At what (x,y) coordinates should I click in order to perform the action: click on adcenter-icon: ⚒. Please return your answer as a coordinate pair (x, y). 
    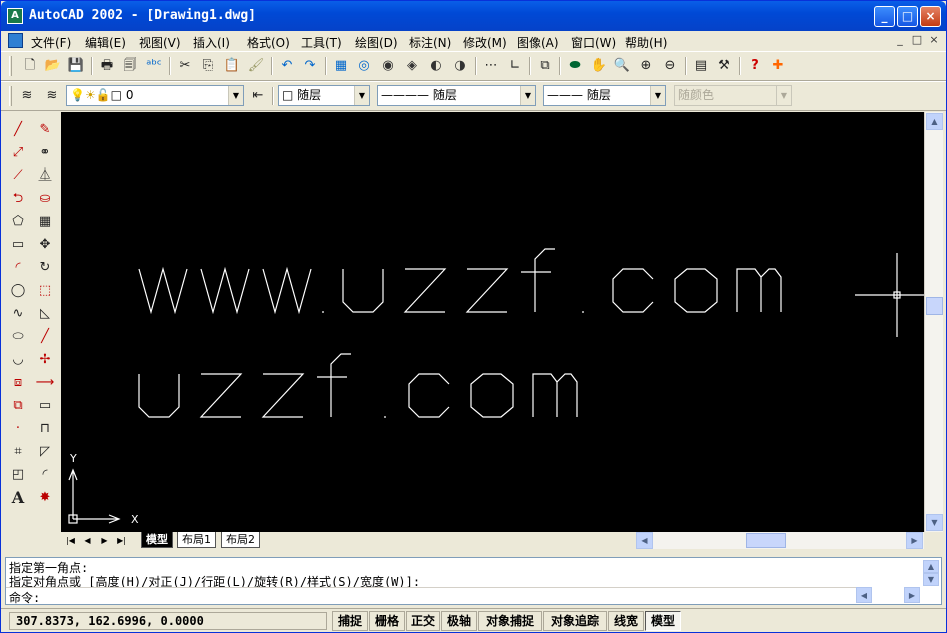
    Looking at the image, I should click on (724, 66).